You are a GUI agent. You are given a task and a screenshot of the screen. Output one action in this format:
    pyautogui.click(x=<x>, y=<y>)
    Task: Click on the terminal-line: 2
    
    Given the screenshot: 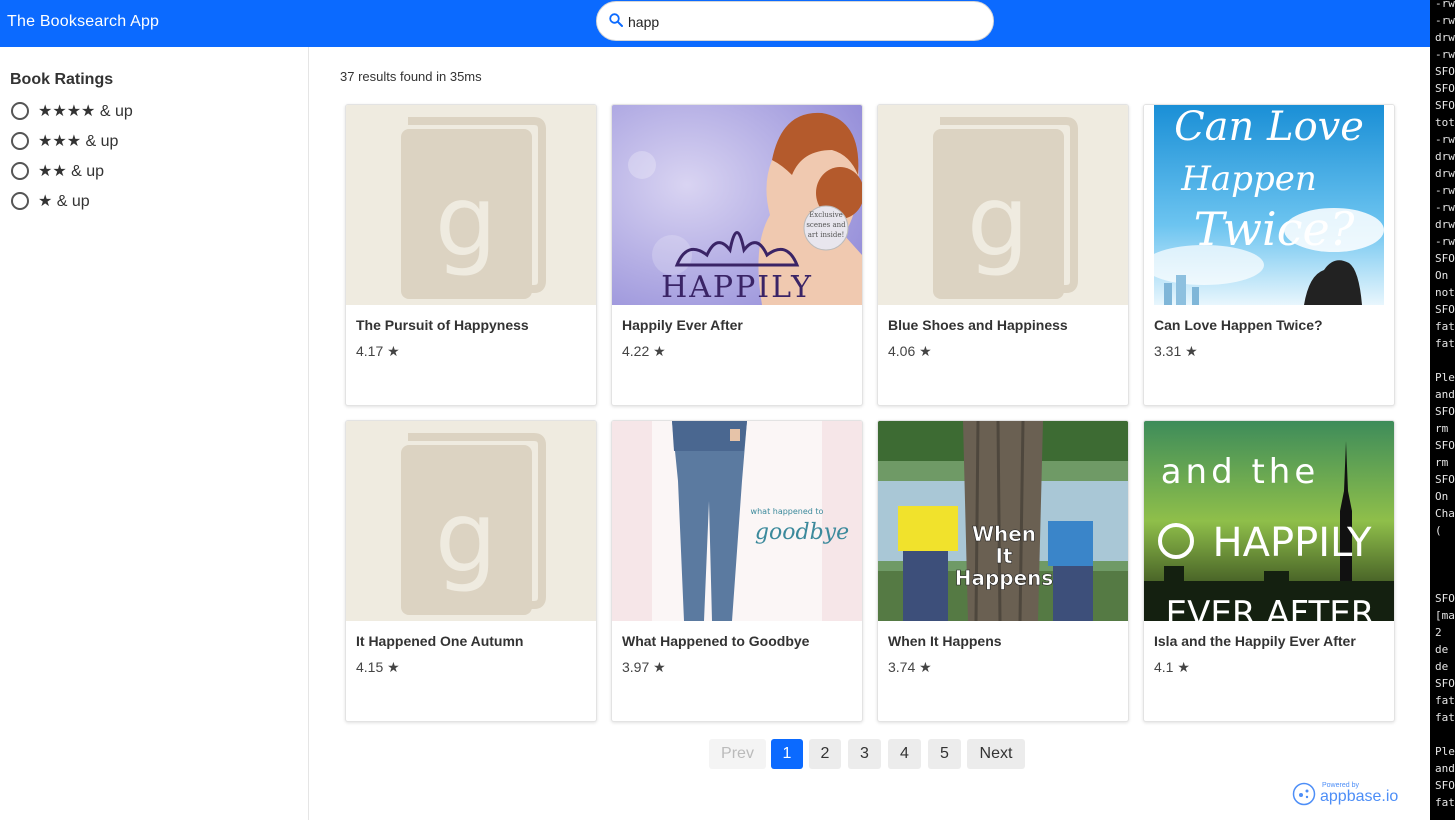 What is the action you would take?
    pyautogui.click(x=1438, y=632)
    